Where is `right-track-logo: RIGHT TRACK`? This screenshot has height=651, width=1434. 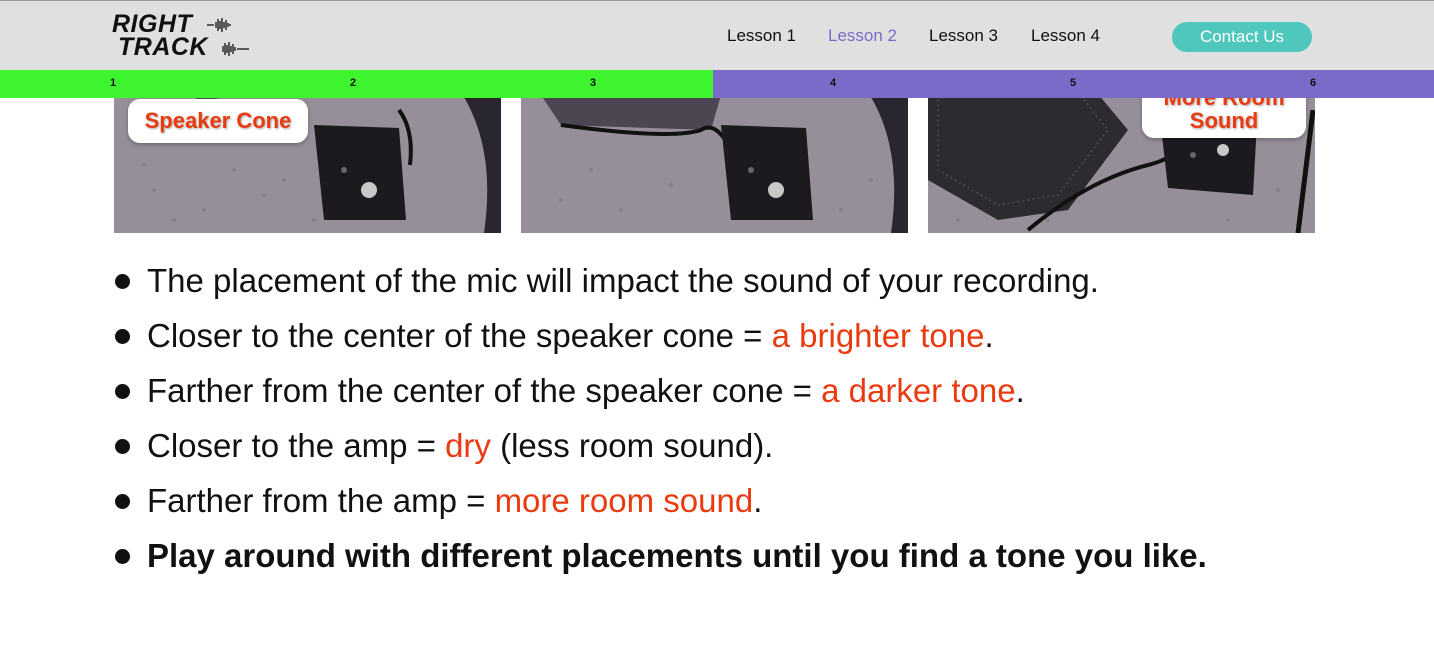 right-track-logo: RIGHT TRACK is located at coordinates (180, 37).